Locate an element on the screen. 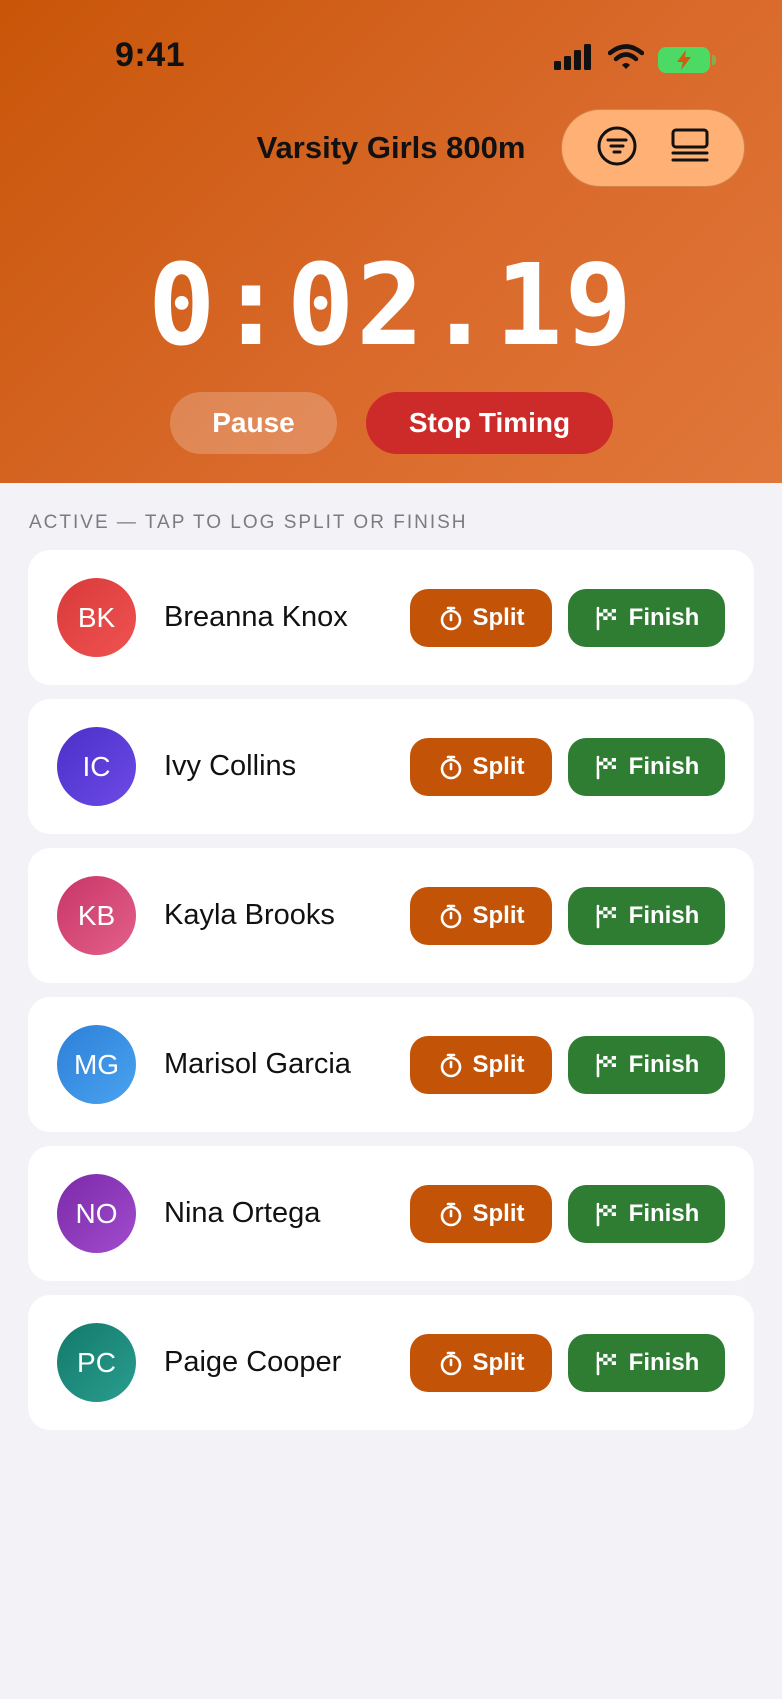  filter-button is located at coordinates (617, 148).